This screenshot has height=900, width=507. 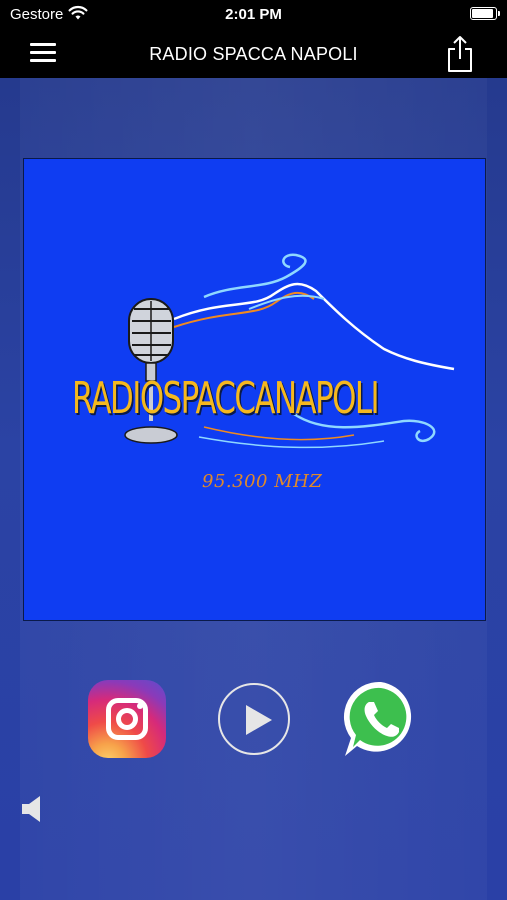 I want to click on clock: 2:01 PM, so click(x=253, y=14).